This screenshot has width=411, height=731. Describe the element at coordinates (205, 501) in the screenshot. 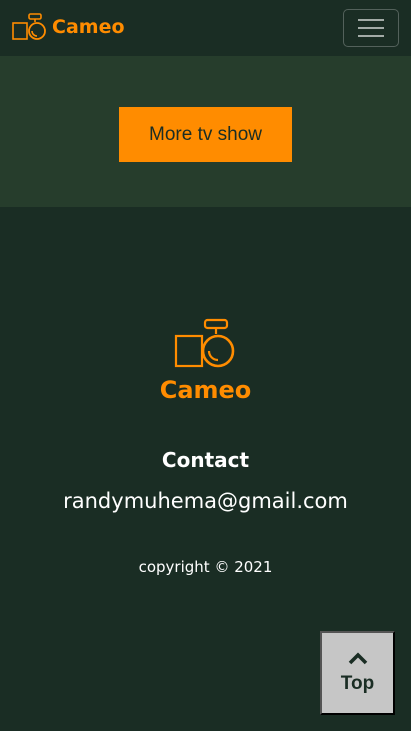

I see `contact-email-link: randymuhema@gmail.com` at that location.